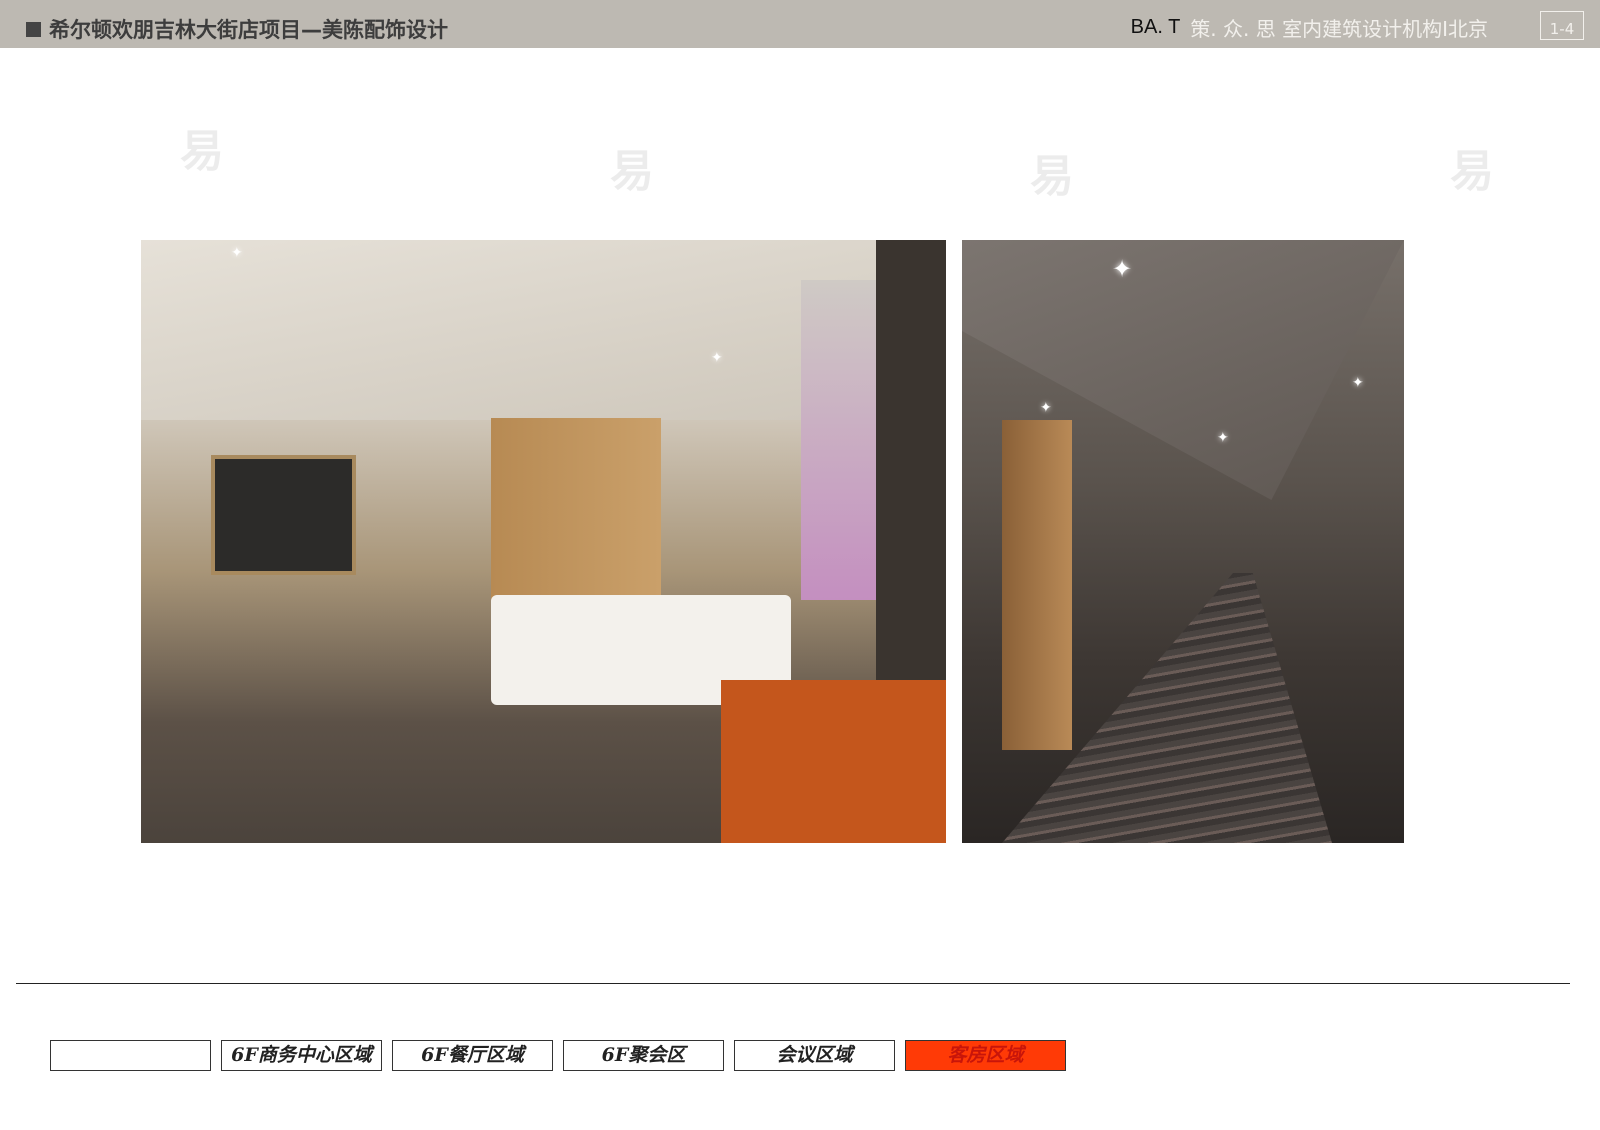 The width and height of the screenshot is (1600, 1130). Describe the element at coordinates (1183, 541) in the screenshot. I see `corridor-image: ✦ ✦ ✦ ✦` at that location.